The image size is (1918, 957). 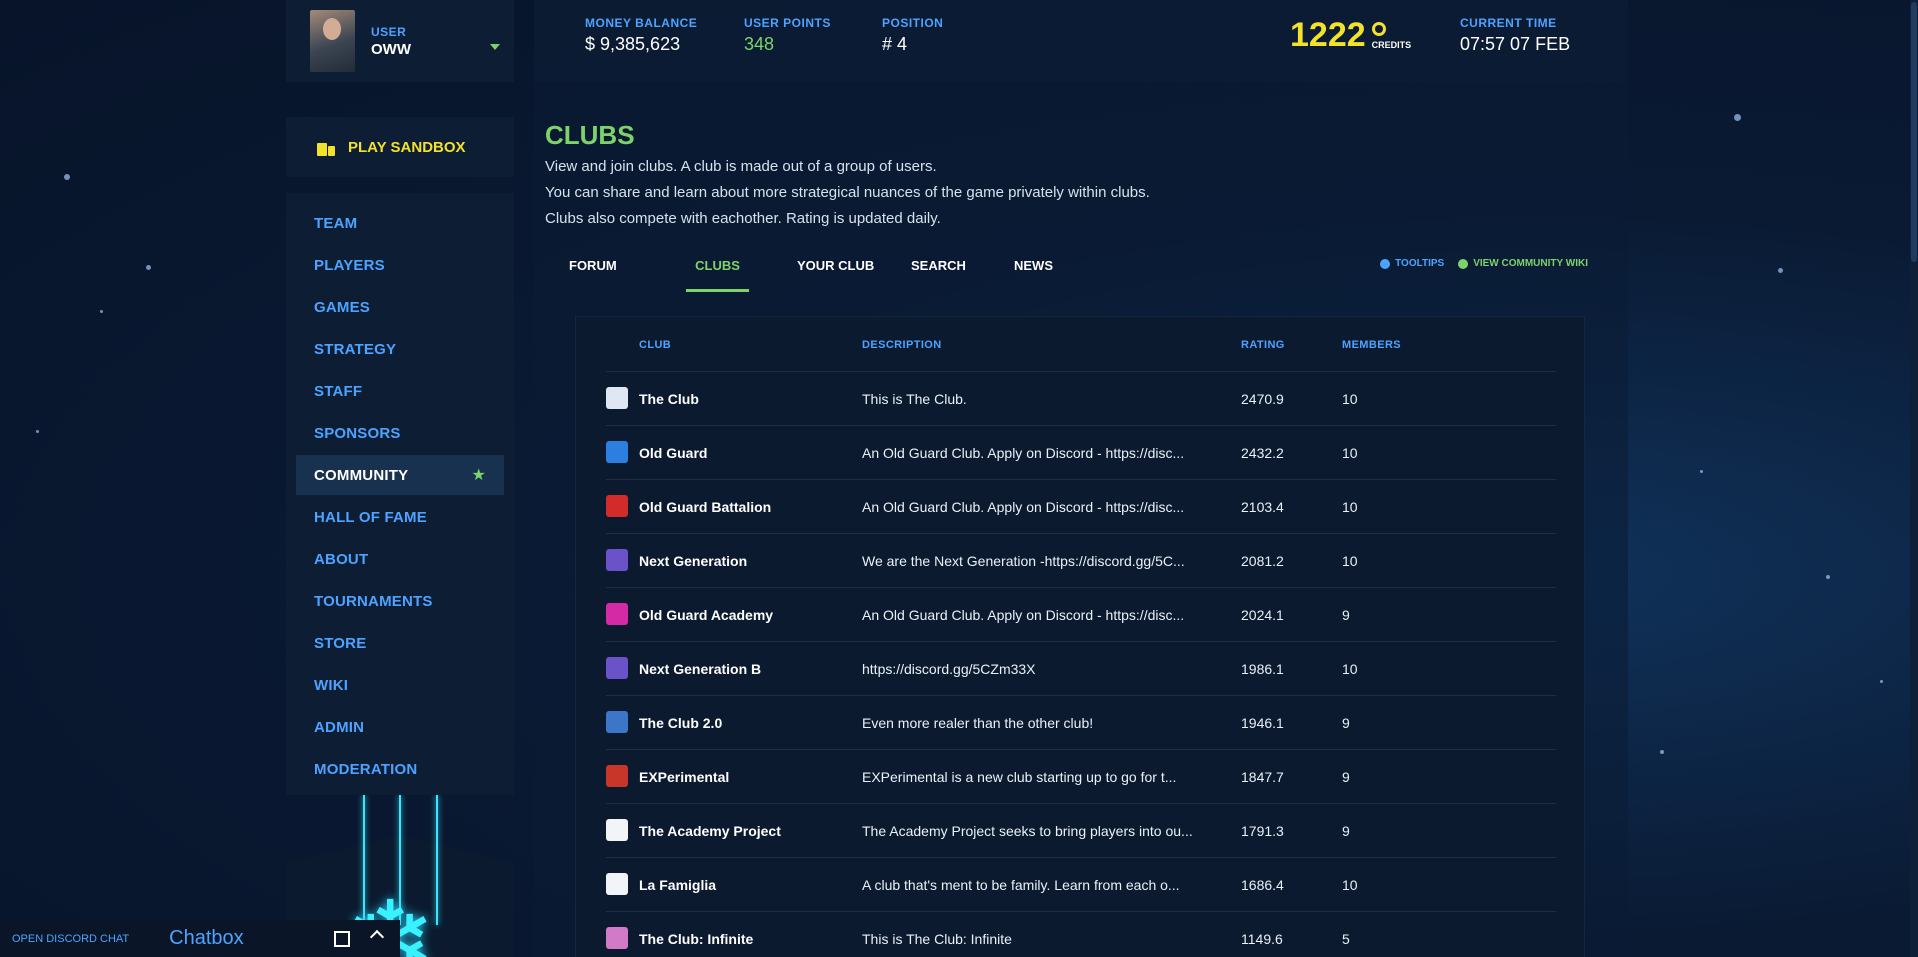 What do you see at coordinates (669, 399) in the screenshot?
I see `club-name: The Club` at bounding box center [669, 399].